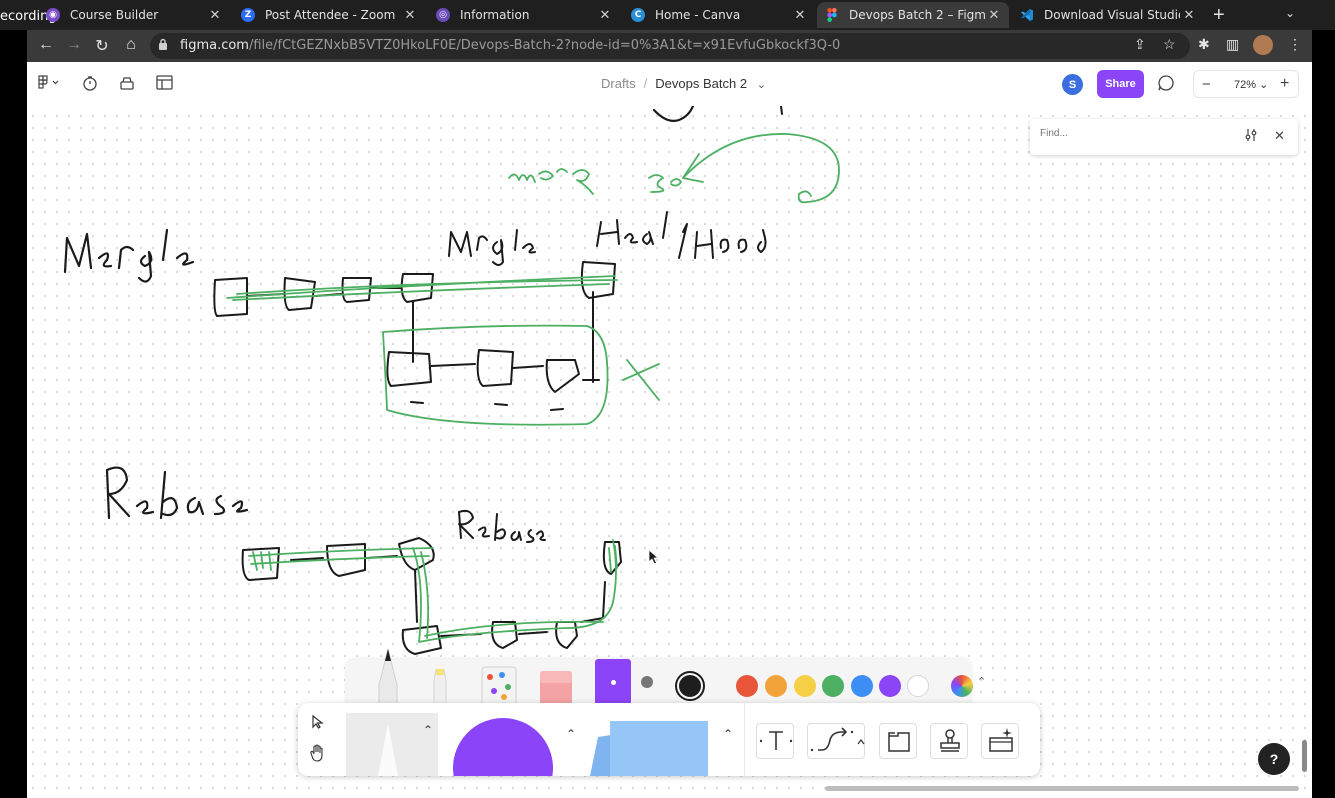  What do you see at coordinates (913, 15) in the screenshot?
I see `tab-figma: Devops Batch 2 – Figma ✕` at bounding box center [913, 15].